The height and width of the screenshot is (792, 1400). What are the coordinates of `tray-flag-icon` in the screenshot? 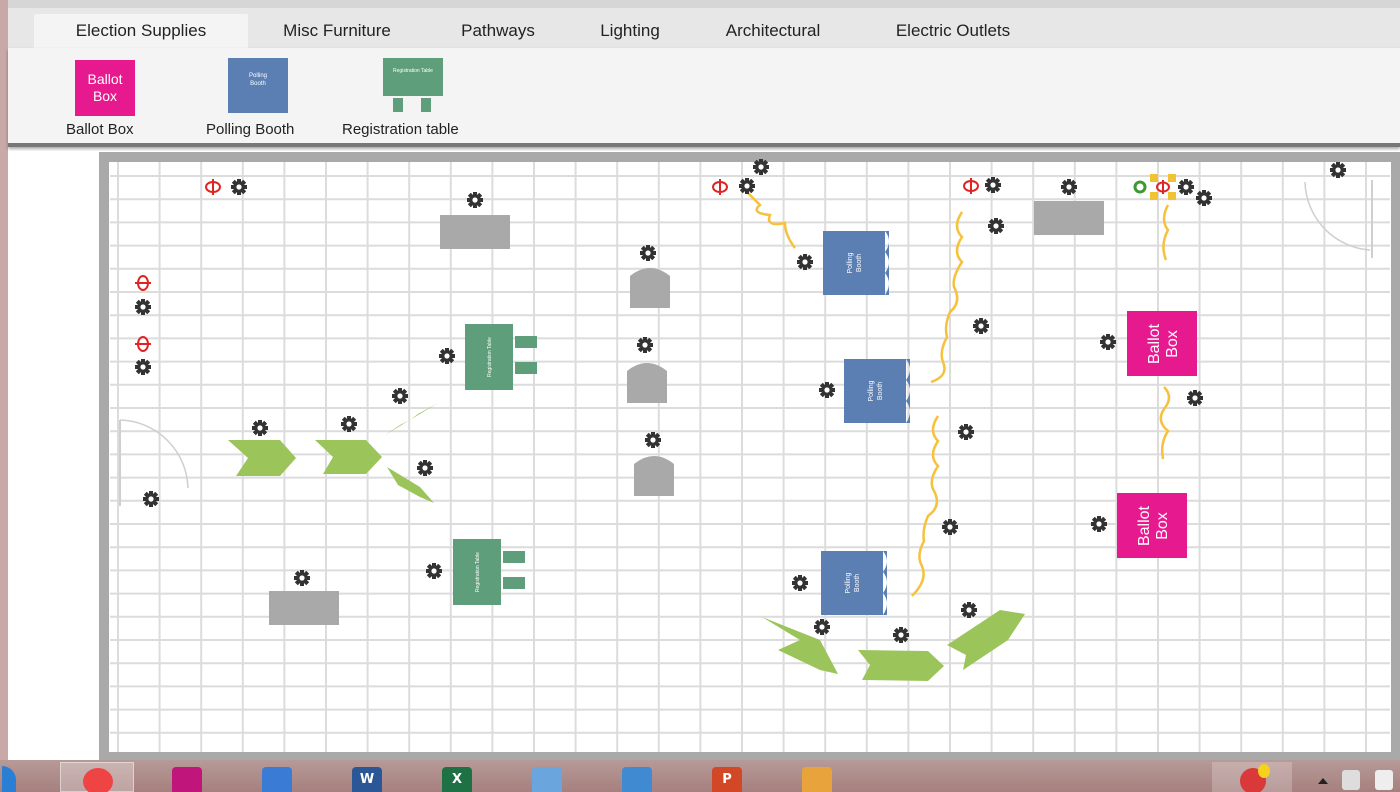 It's located at (1384, 780).